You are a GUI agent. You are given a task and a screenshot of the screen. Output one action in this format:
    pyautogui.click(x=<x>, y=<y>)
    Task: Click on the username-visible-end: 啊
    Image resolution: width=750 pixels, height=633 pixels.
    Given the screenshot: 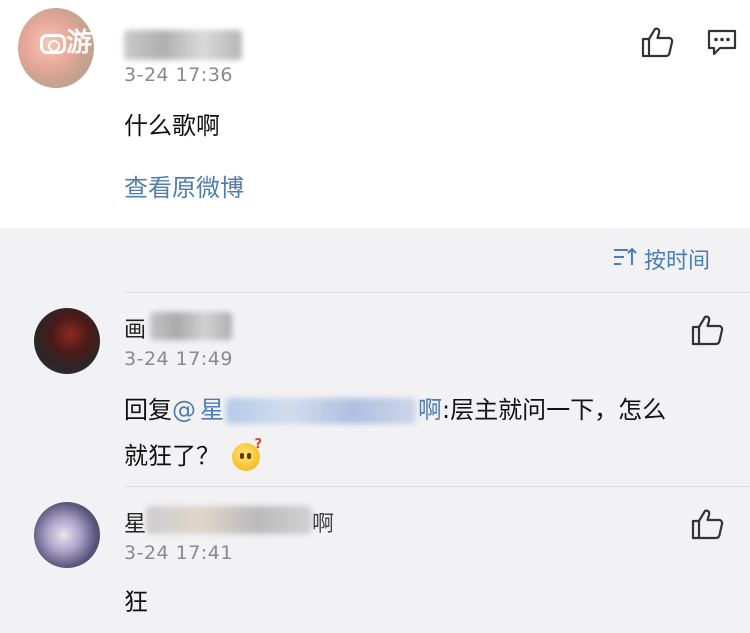 What is the action you would take?
    pyautogui.click(x=323, y=522)
    